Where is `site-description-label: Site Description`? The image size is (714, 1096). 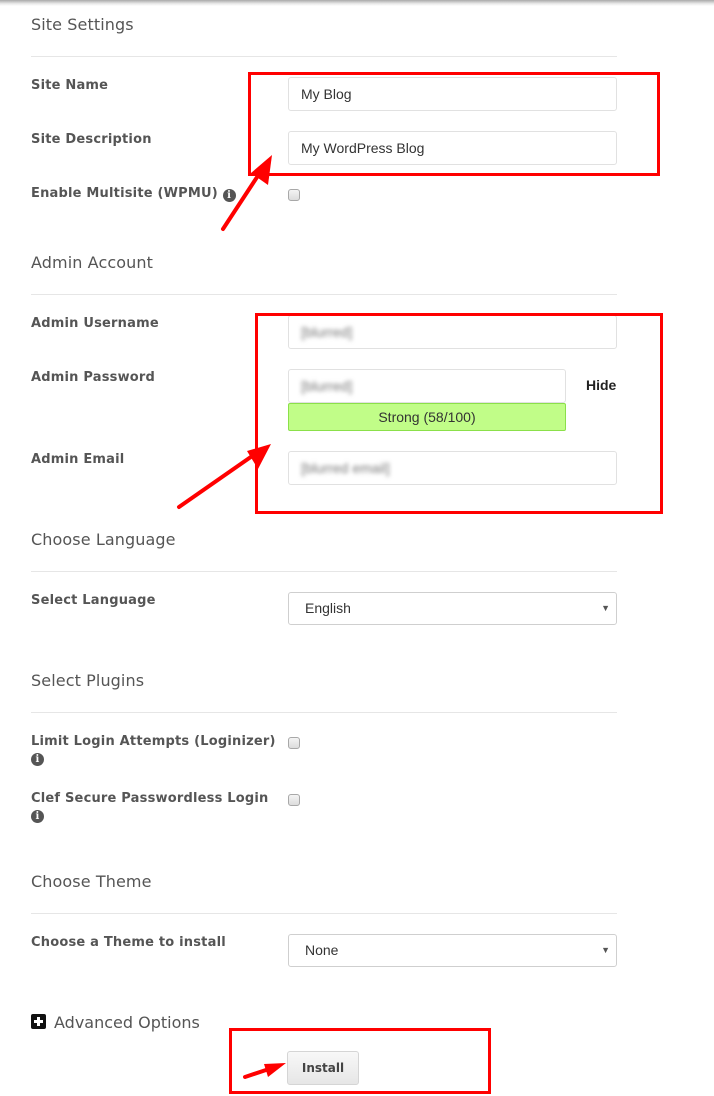
site-description-label: Site Description is located at coordinates (91, 139).